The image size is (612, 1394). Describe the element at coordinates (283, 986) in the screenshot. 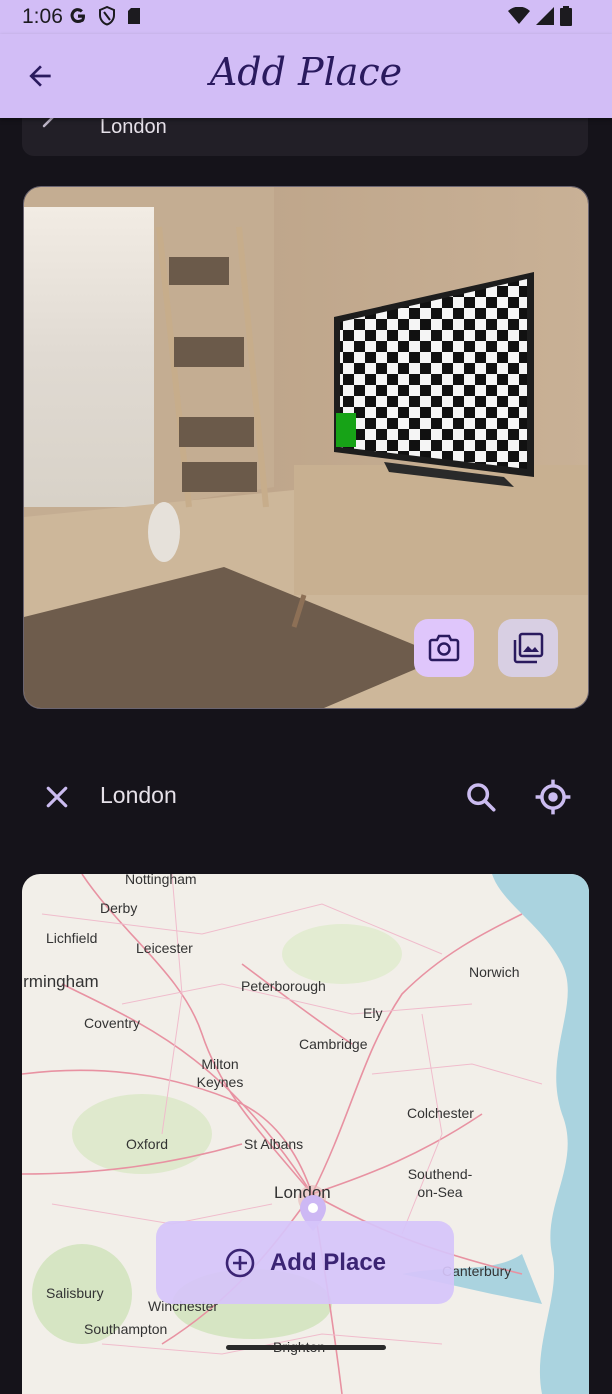

I see `map-label: Peterborough` at that location.